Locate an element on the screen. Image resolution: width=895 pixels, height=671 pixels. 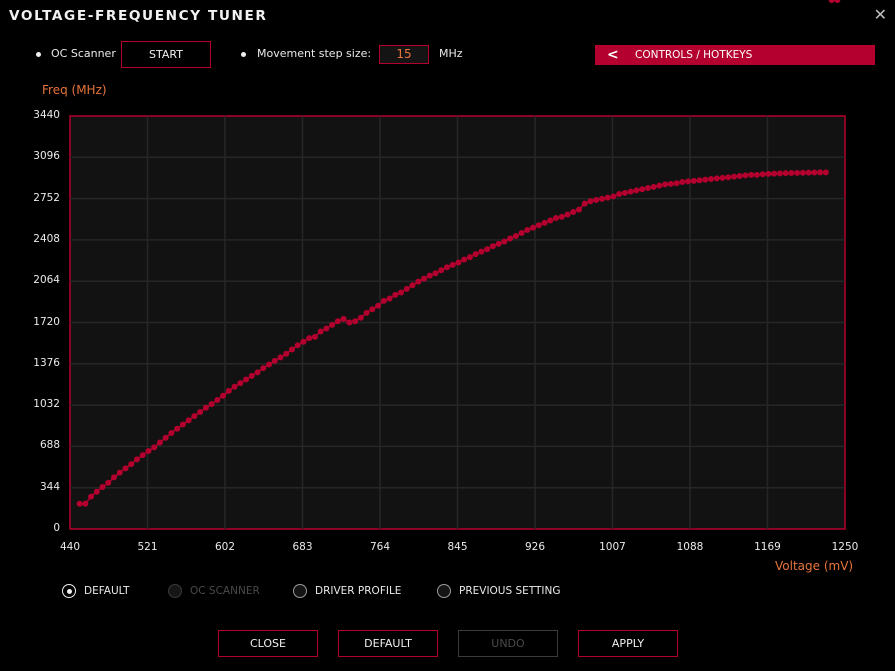
apply-button: APPLY is located at coordinates (628, 643).